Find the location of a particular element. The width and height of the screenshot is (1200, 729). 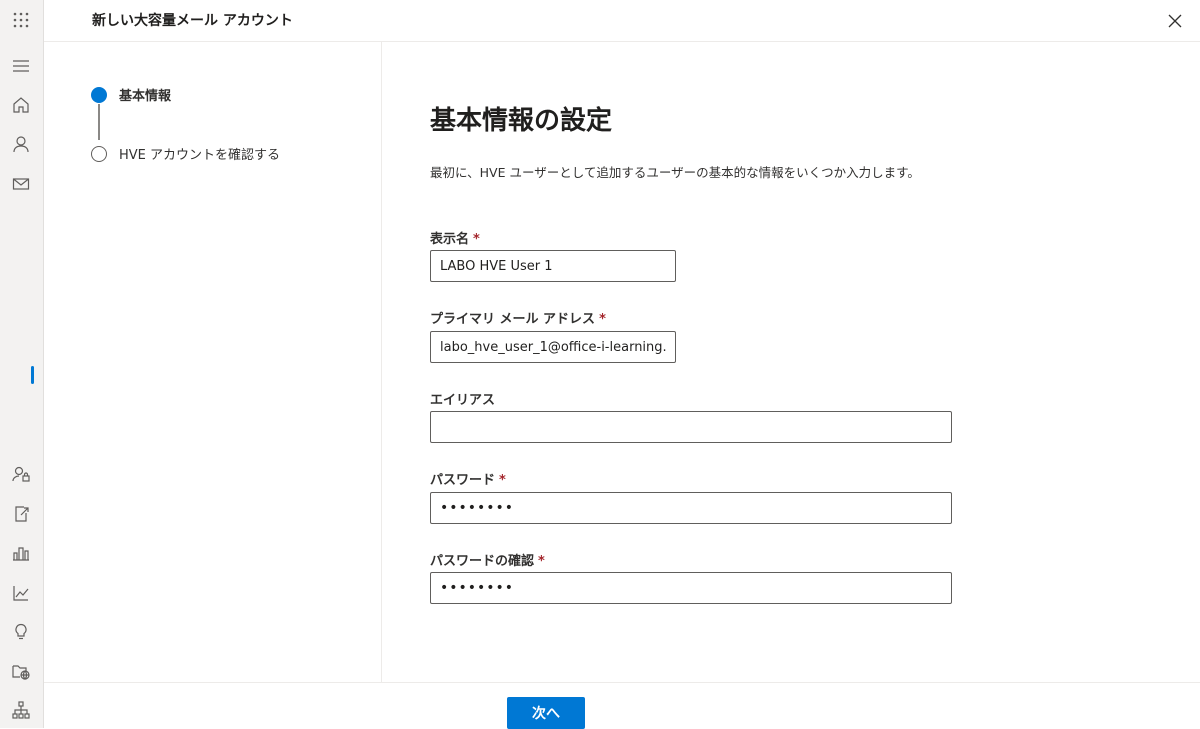

step-basic-info: 基本情報 is located at coordinates (131, 94).